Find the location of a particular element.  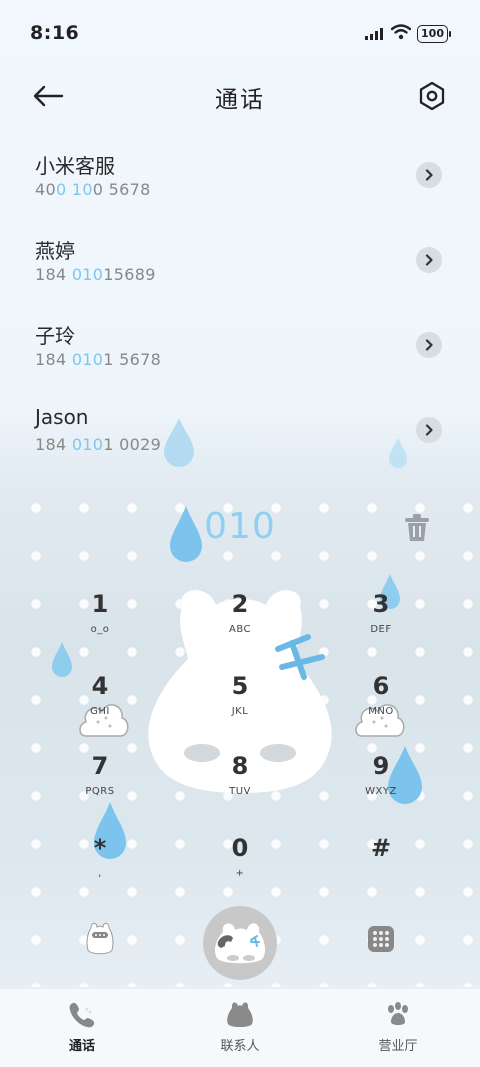

key-2: 2 ABC is located at coordinates (240, 625).